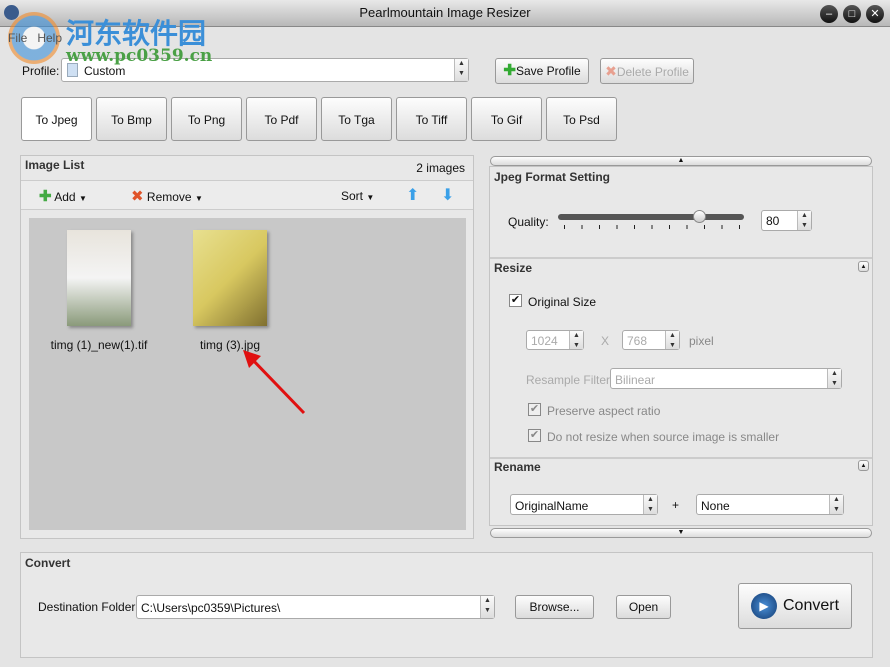  What do you see at coordinates (681, 161) in the screenshot?
I see `collapse-up-button: ▲` at bounding box center [681, 161].